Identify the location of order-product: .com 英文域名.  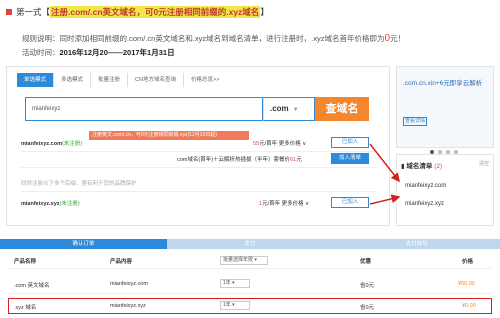
(32, 286).